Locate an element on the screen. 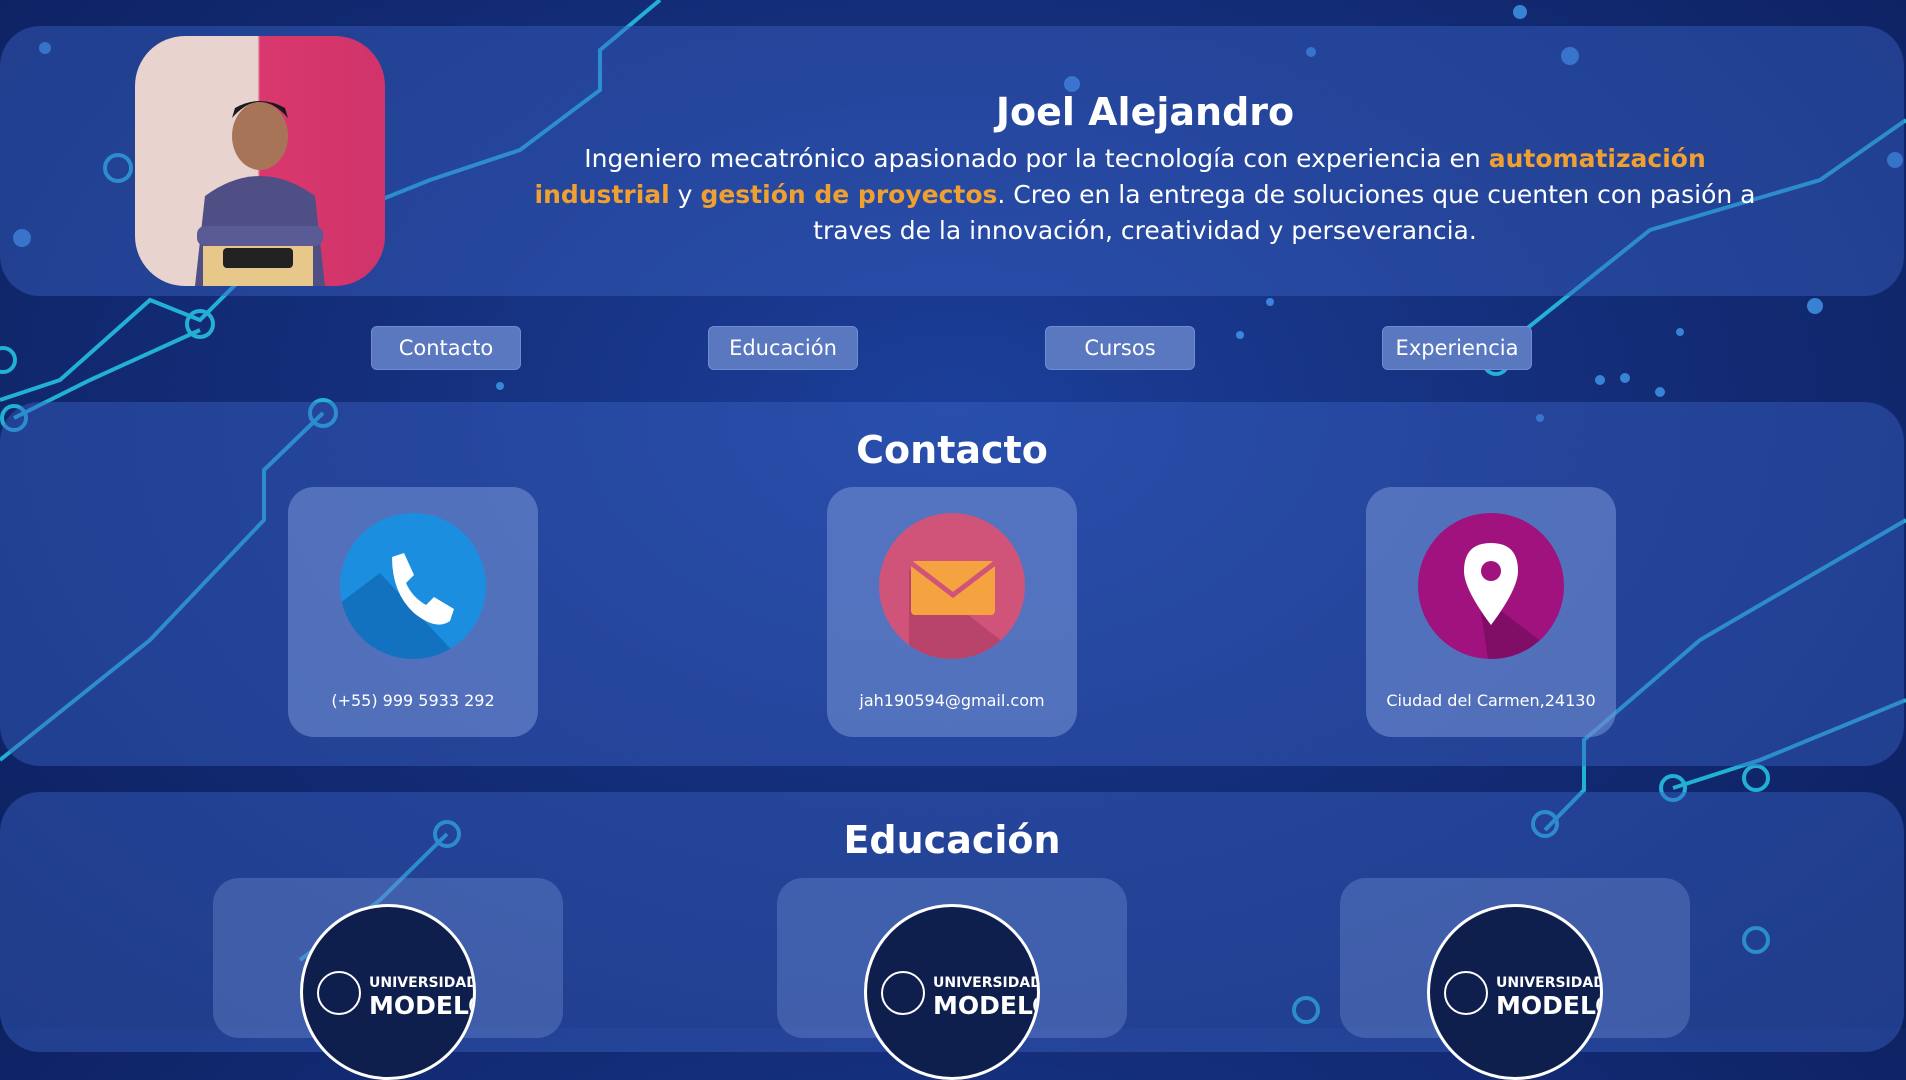 This screenshot has width=1906, height=1080. person-avatar-icon is located at coordinates (260, 193).